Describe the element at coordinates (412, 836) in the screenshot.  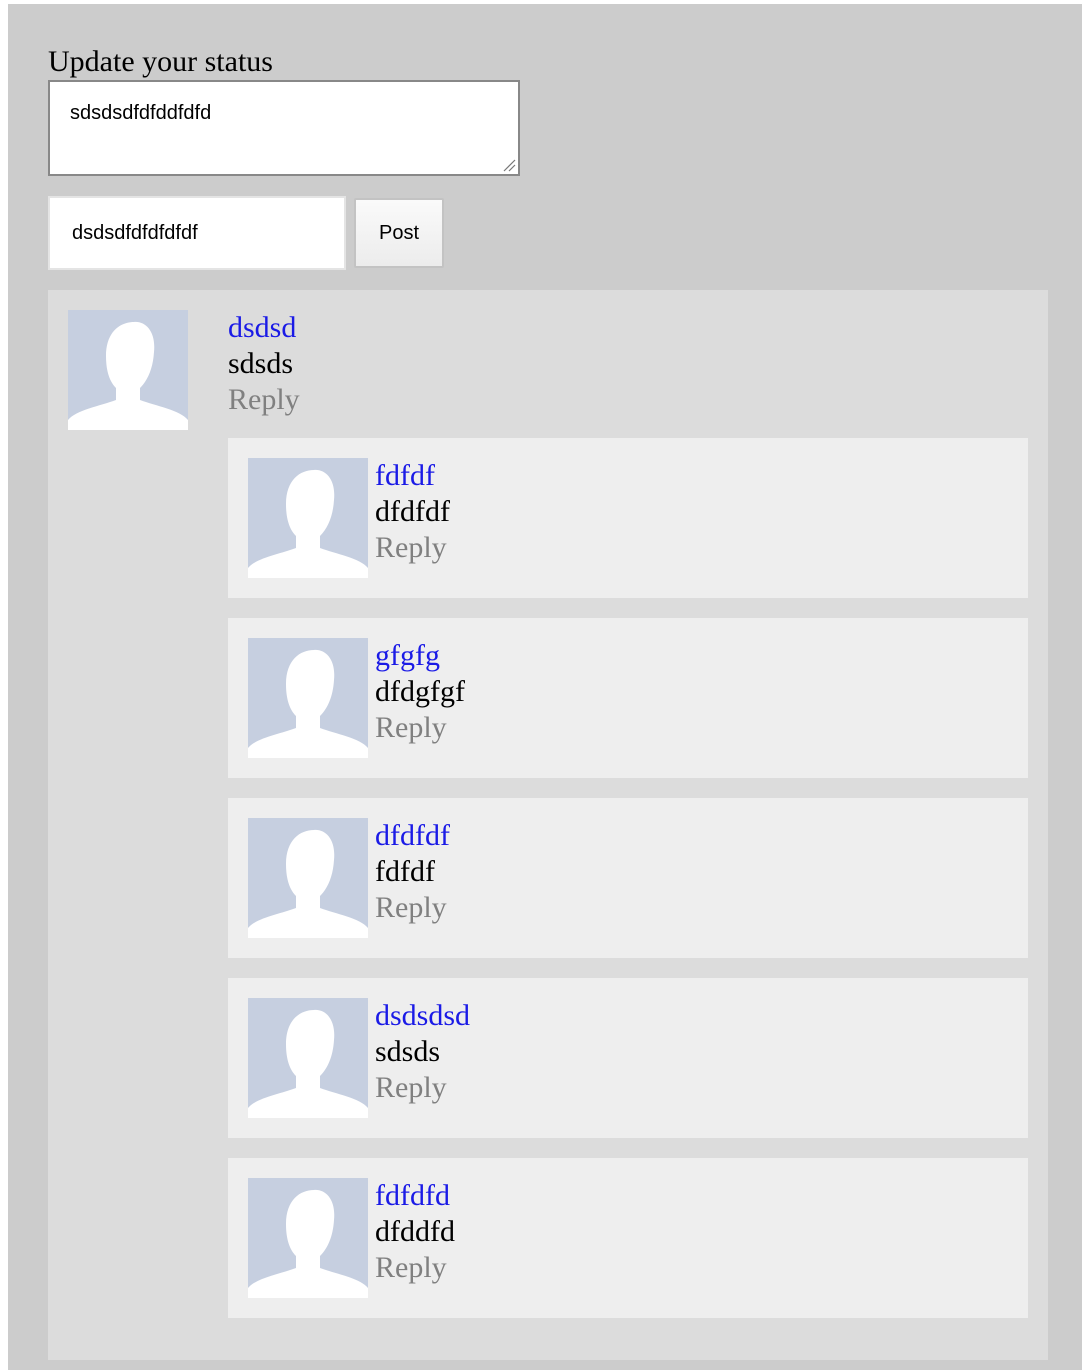
I see `reply-author-link: dfdfdf` at that location.